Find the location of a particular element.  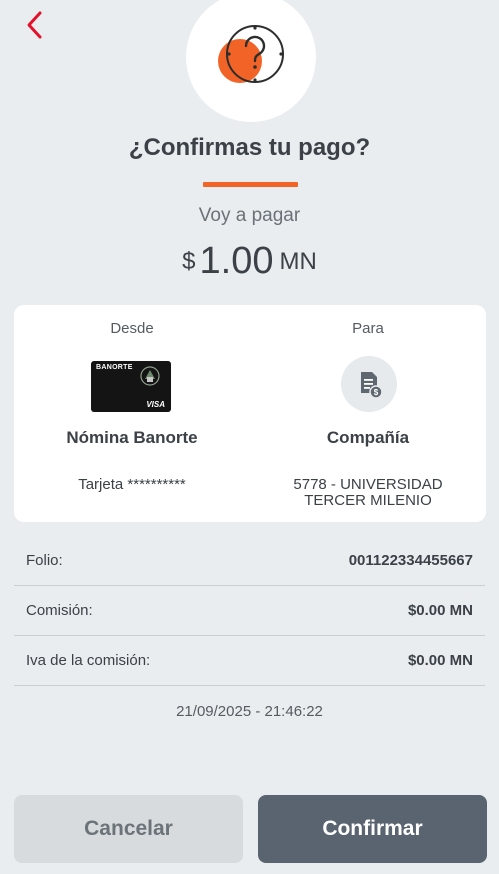

payment-subtitle: Voy a pagar is located at coordinates (249, 215).